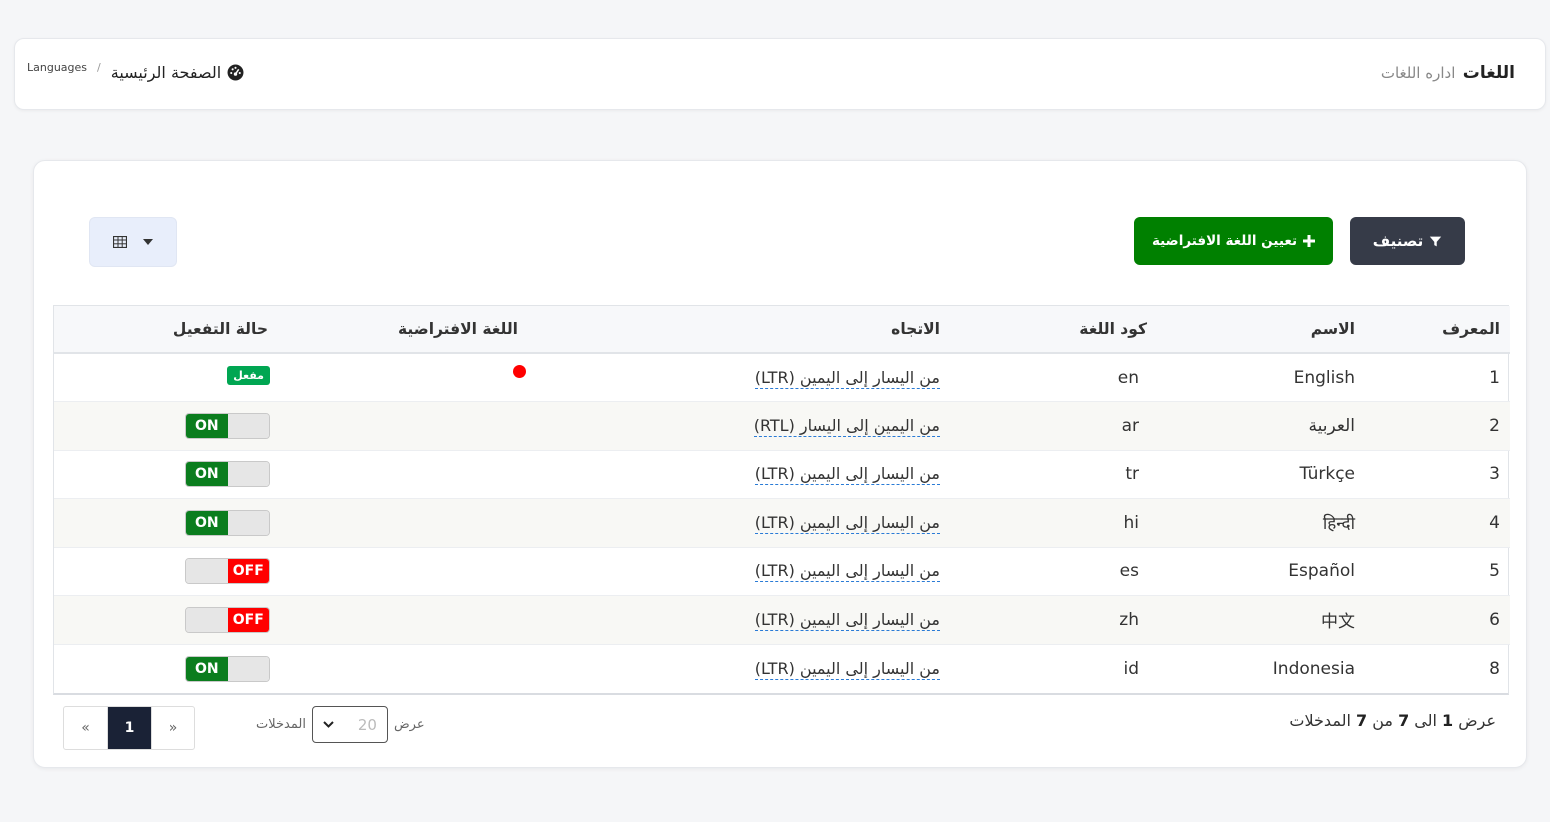 The width and height of the screenshot is (1550, 822). Describe the element at coordinates (1324, 377) in the screenshot. I see `cell-name: English` at that location.